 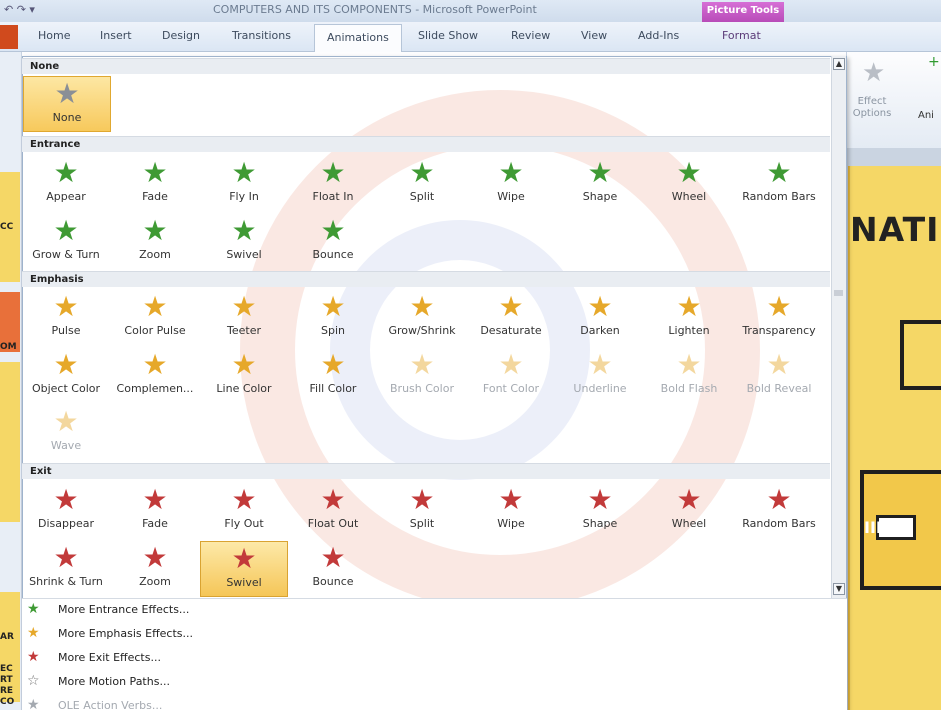 I want to click on quick-access-toolbar: ↶ ↷ ▾, so click(x=19, y=9).